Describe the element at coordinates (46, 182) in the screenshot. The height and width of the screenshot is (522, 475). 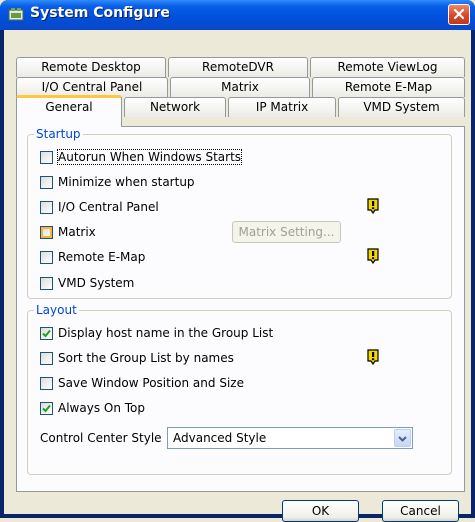
I see `minimize-checkbox` at that location.